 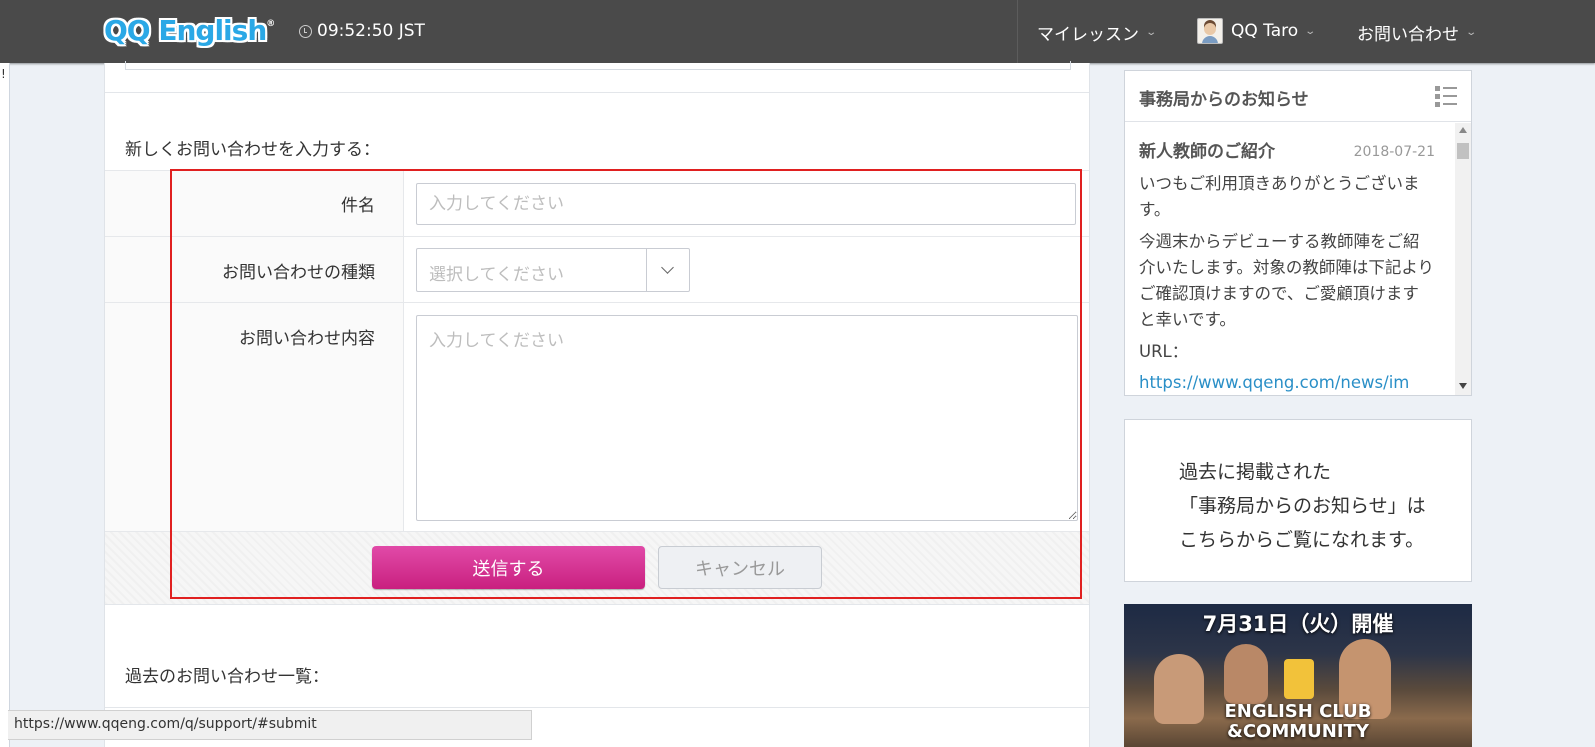 What do you see at coordinates (307, 339) in the screenshot?
I see `inquiry-content-label: お問い合わせ内容` at bounding box center [307, 339].